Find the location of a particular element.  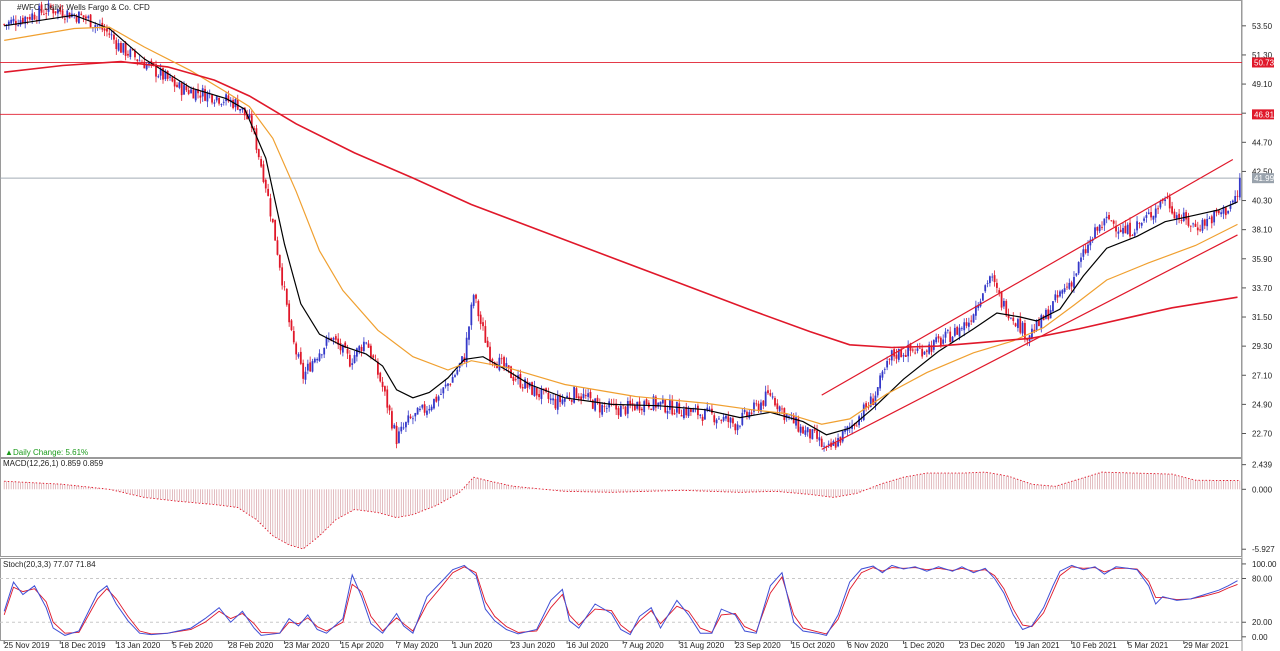

price-tick-label: 29.30 is located at coordinates (1262, 346).